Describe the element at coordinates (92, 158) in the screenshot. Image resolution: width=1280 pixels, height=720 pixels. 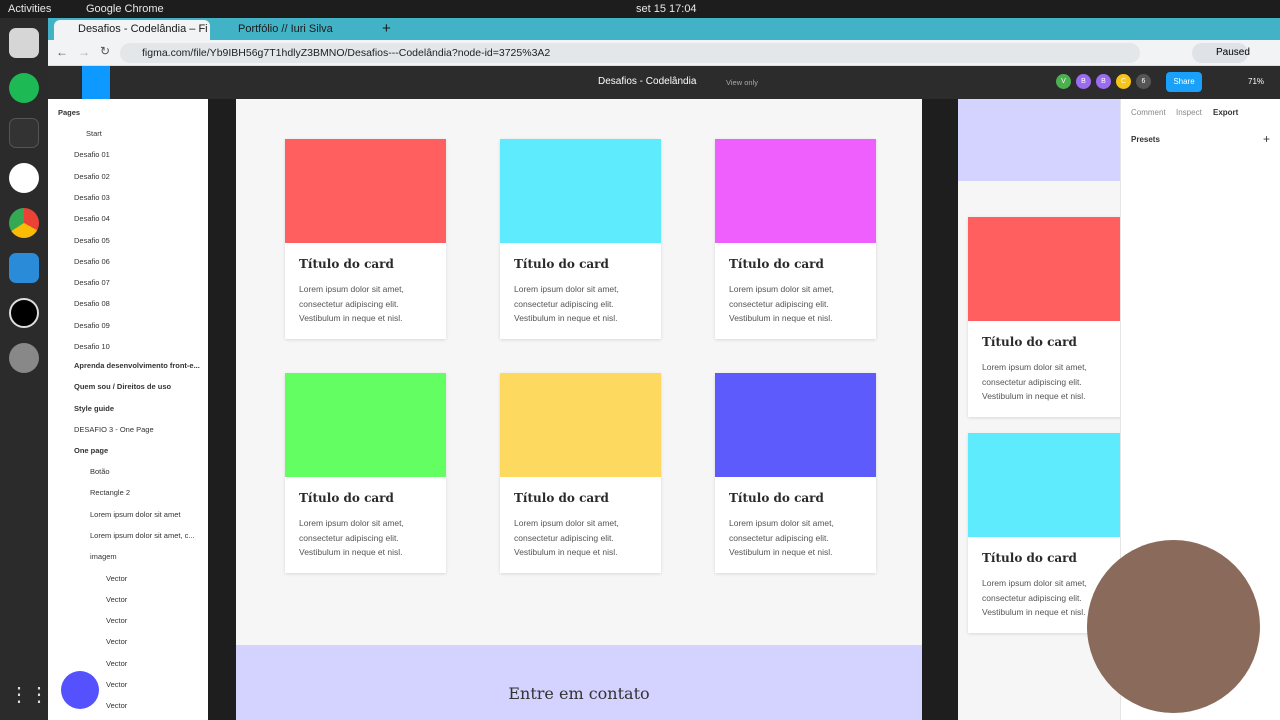
I see `layer-page-item: Desafio 01` at that location.